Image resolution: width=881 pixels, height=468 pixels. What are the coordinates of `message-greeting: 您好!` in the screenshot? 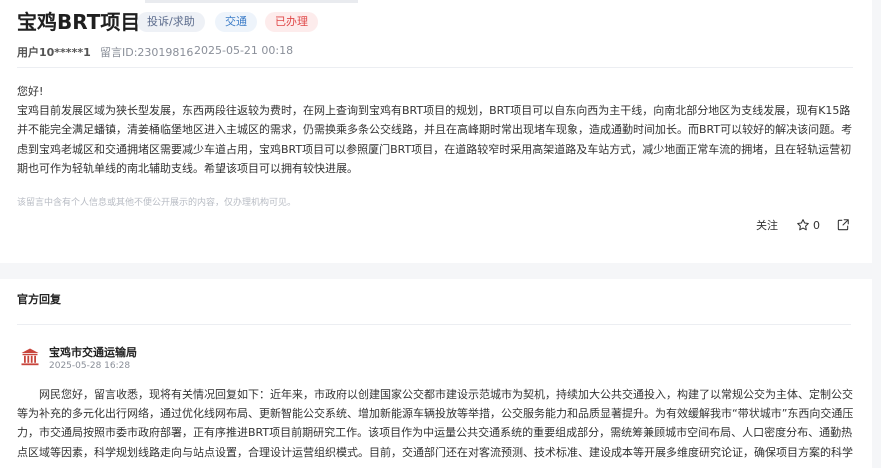 It's located at (30, 91).